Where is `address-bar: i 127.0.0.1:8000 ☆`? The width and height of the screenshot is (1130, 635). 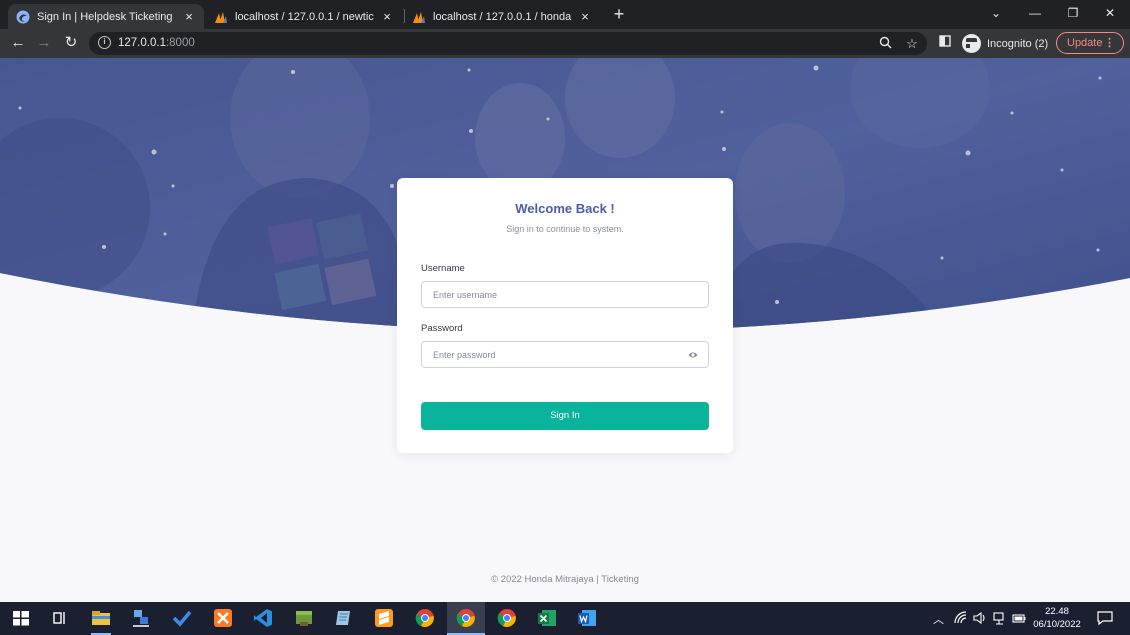
address-bar: i 127.0.0.1:8000 ☆ is located at coordinates (508, 43).